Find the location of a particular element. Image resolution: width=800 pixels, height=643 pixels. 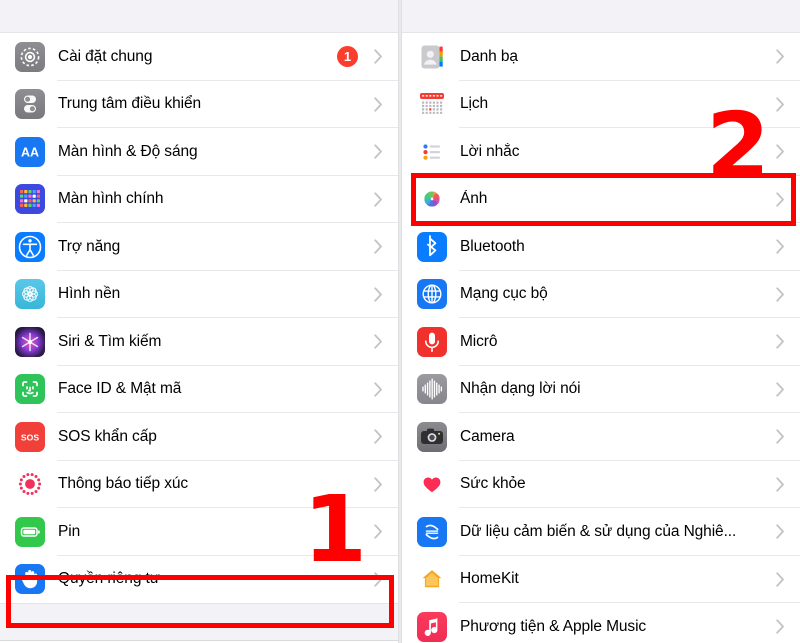

display-brightness-icon: AA is located at coordinates (30, 151).